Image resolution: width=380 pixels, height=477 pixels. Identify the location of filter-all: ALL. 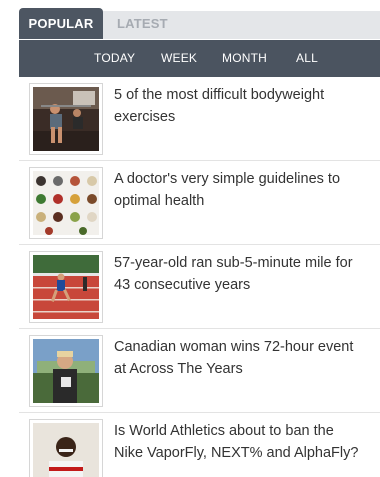
(307, 58).